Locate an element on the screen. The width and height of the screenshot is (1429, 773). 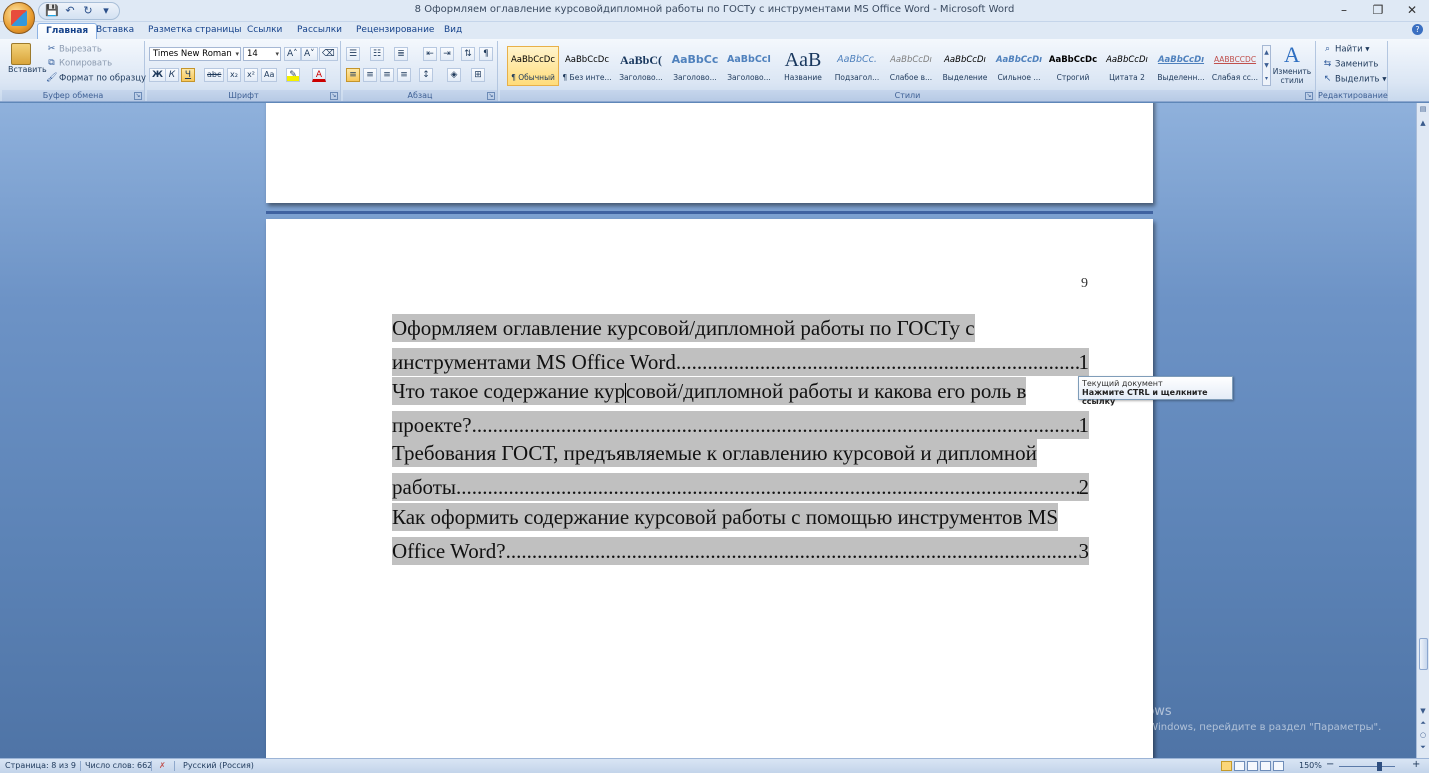
web-layout-view-icon is located at coordinates (1252, 766).